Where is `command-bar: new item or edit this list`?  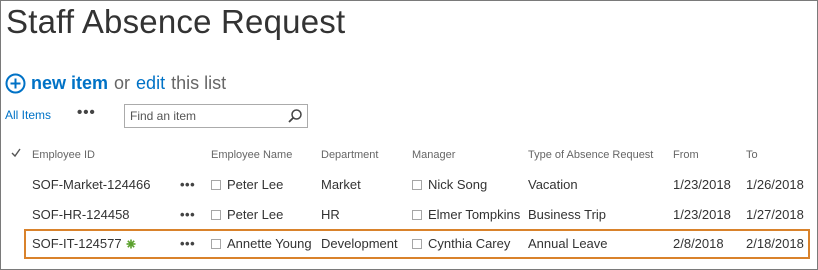 command-bar: new item or edit this list is located at coordinates (115, 83).